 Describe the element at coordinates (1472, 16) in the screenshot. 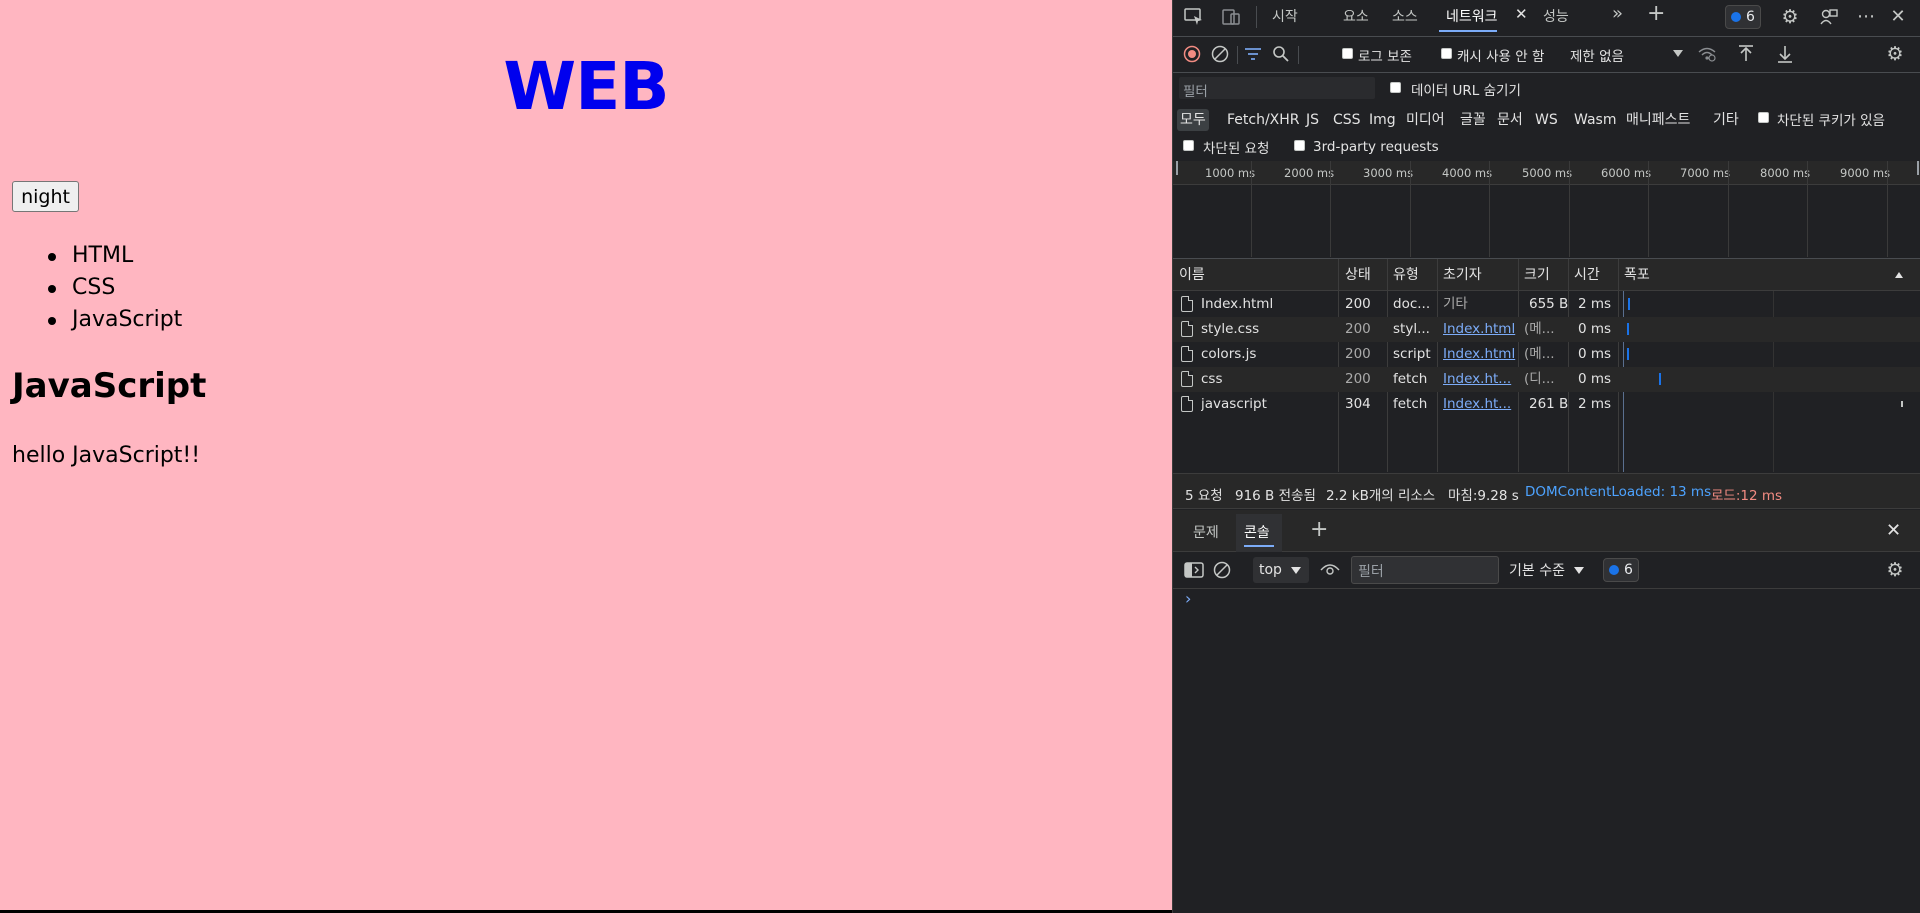

I see `tab-network: 네트워크` at that location.